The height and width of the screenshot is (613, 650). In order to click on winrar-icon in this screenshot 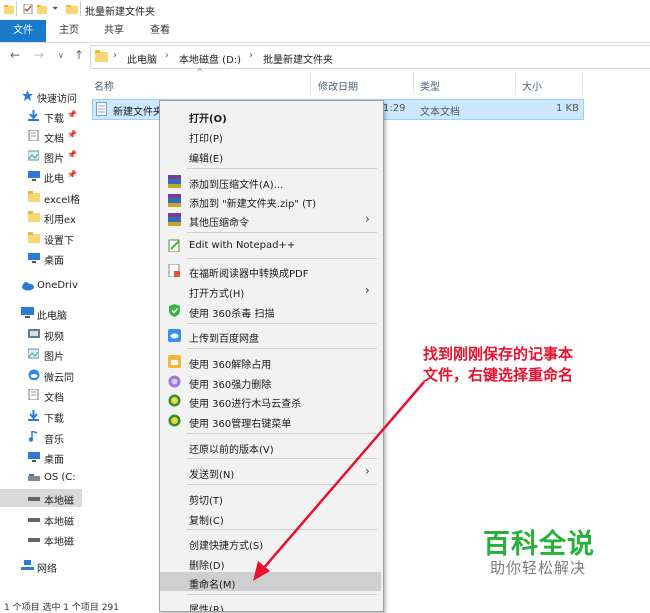, I will do `click(174, 200)`.